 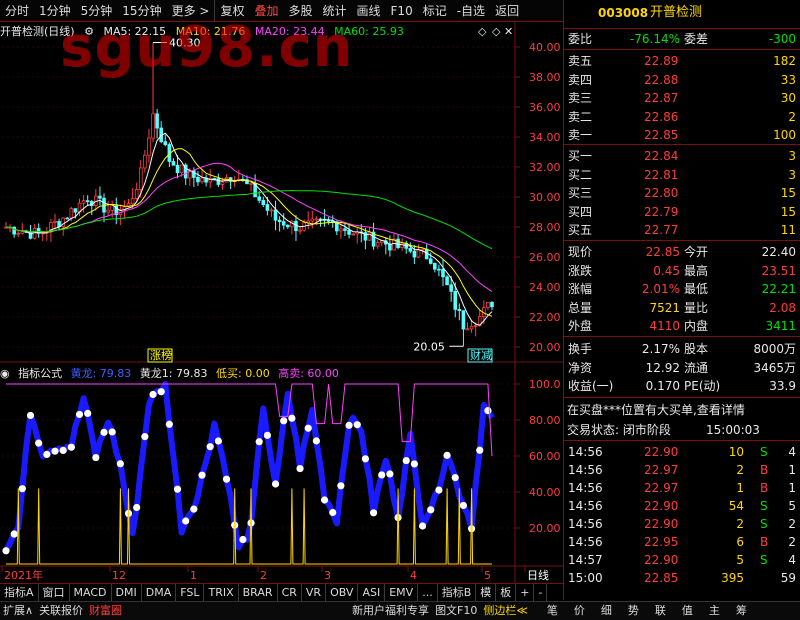 I want to click on status-wealth-circle: 财富圈, so click(x=105, y=611).